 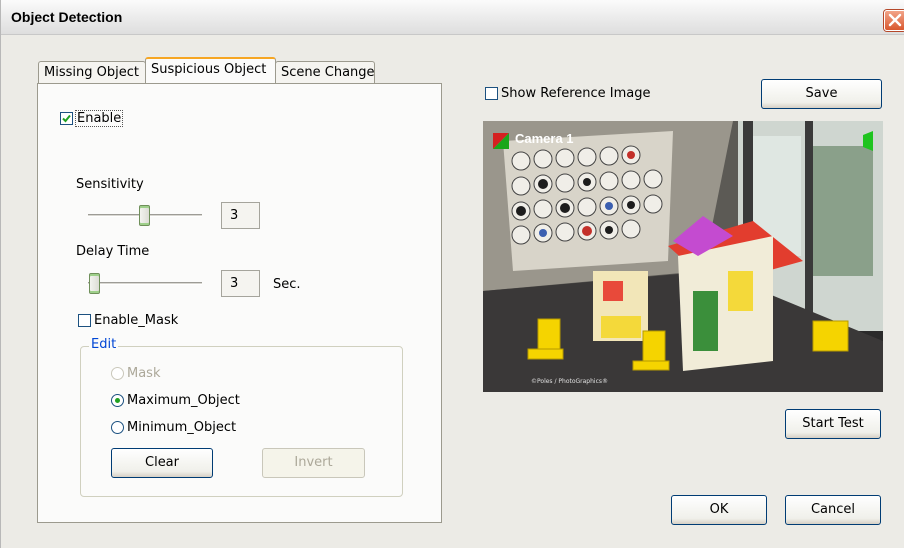 I want to click on maximum-object-radio, so click(x=117, y=400).